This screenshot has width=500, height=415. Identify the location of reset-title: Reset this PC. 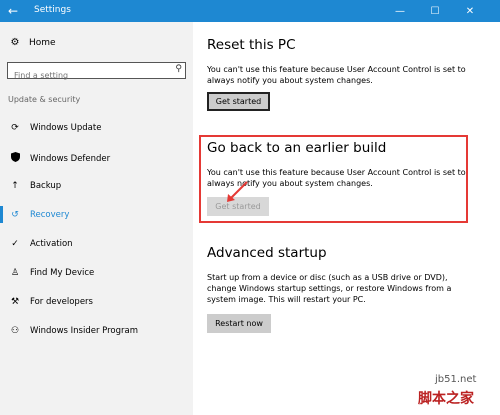
(251, 45).